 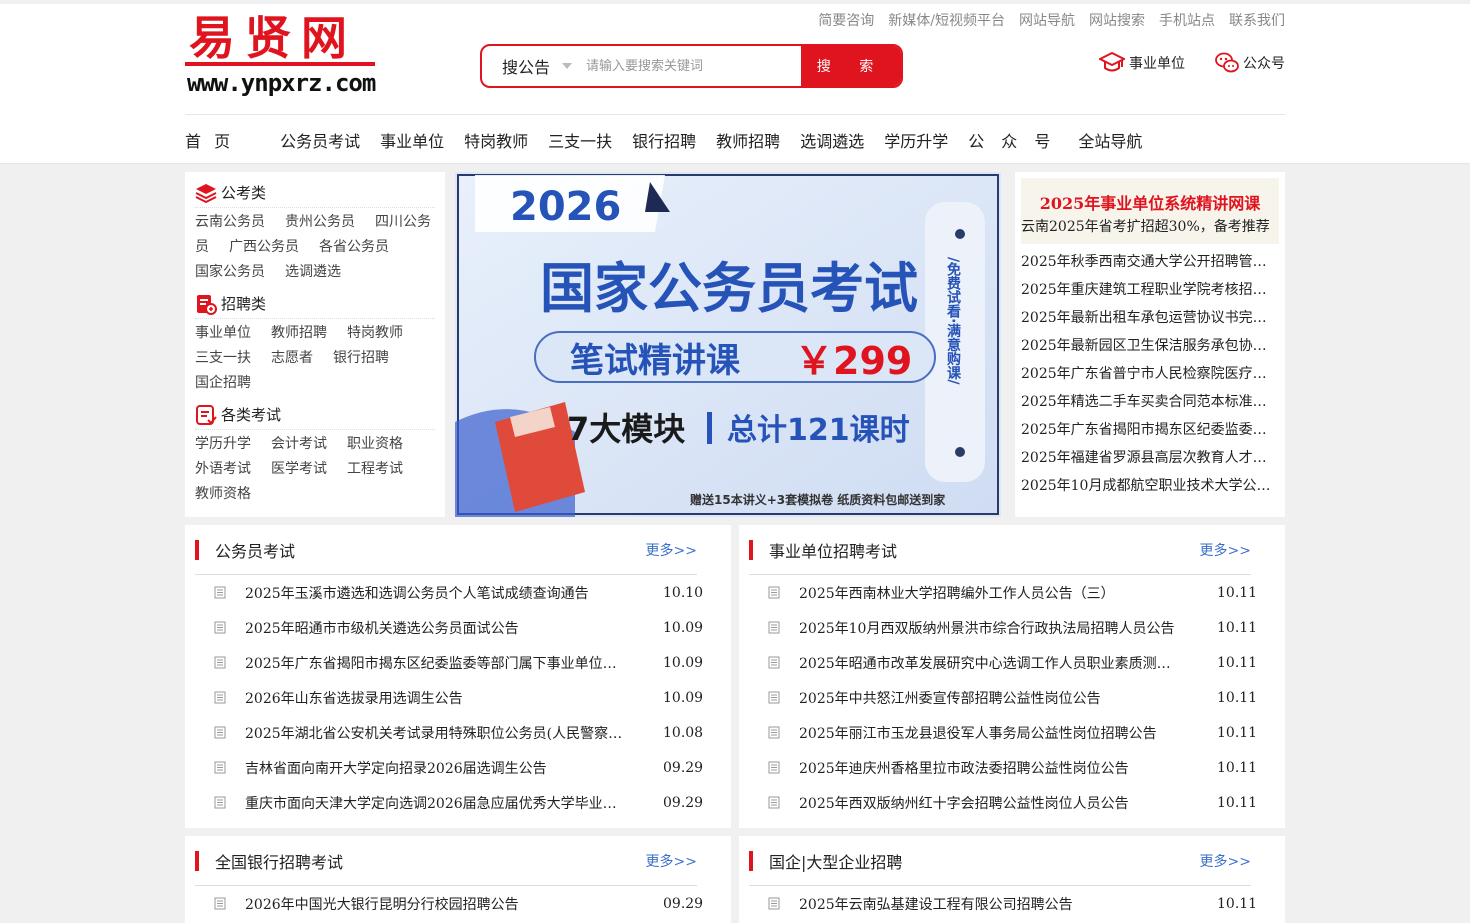 I want to click on category-link: 贵州公务员, so click(x=320, y=222).